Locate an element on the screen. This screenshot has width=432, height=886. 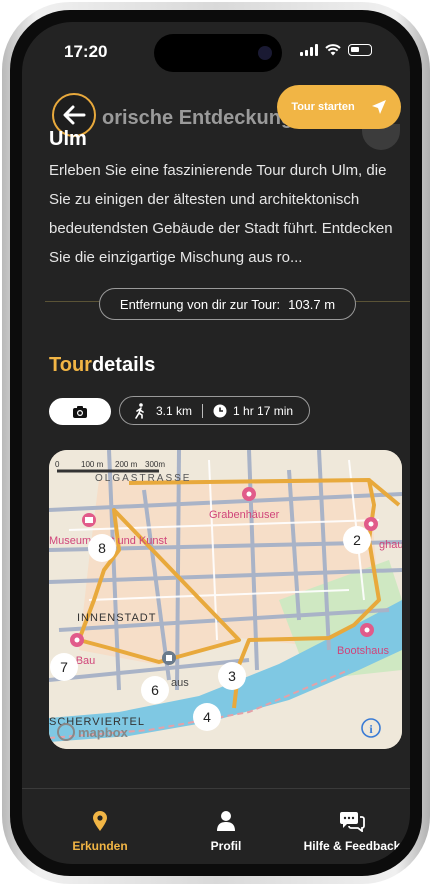
tour-stop-marker: 7 is located at coordinates (64, 667).